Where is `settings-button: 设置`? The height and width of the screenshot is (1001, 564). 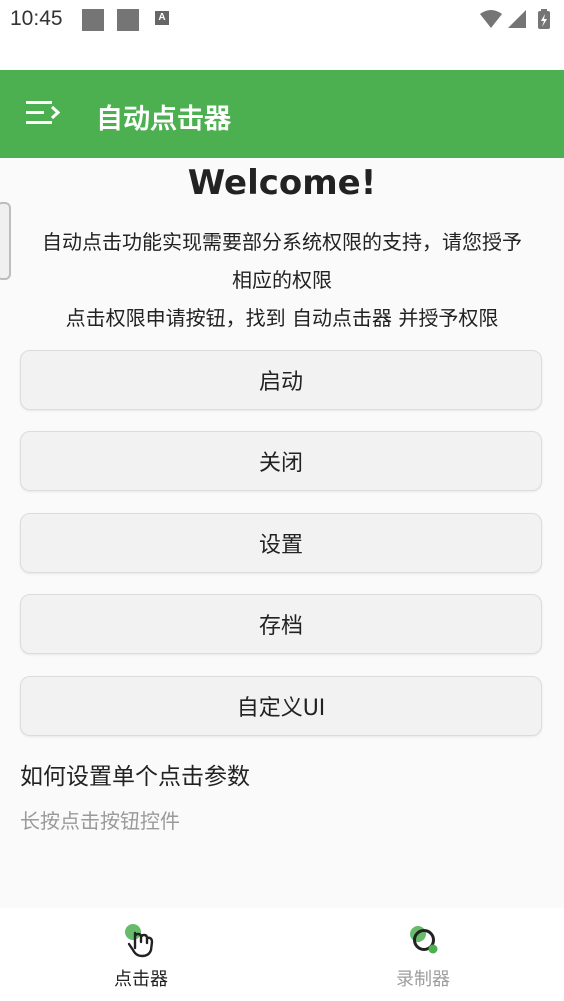
settings-button: 设置 is located at coordinates (281, 543).